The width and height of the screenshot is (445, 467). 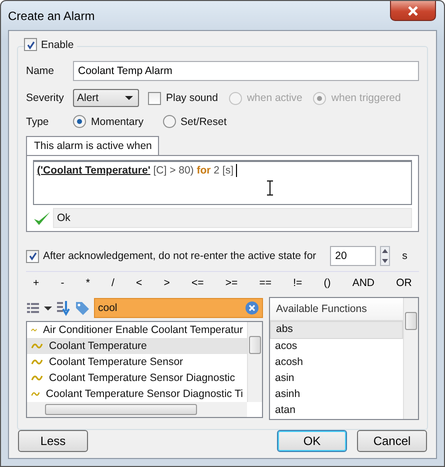 I want to click on function-item: asinh, so click(x=336, y=395).